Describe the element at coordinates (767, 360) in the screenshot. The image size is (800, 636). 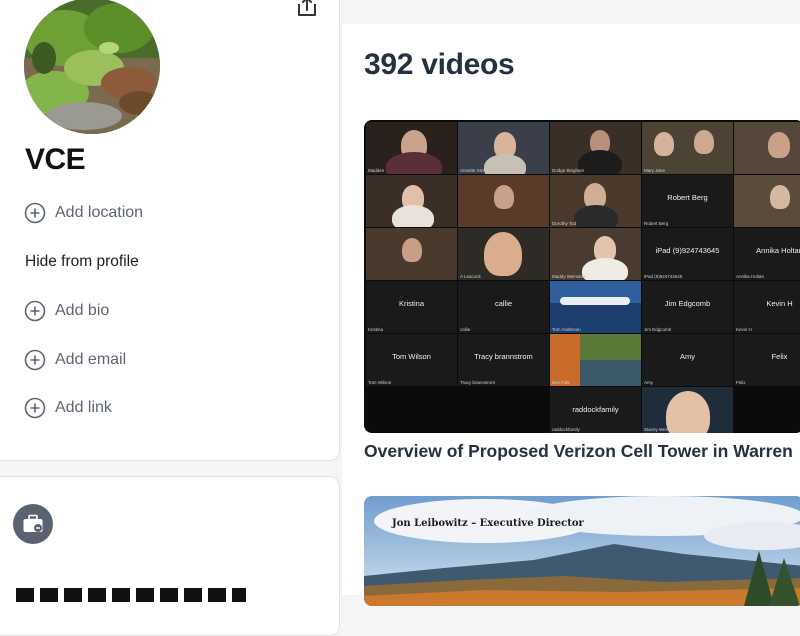
I see `participant-tile: Felix Felix` at that location.